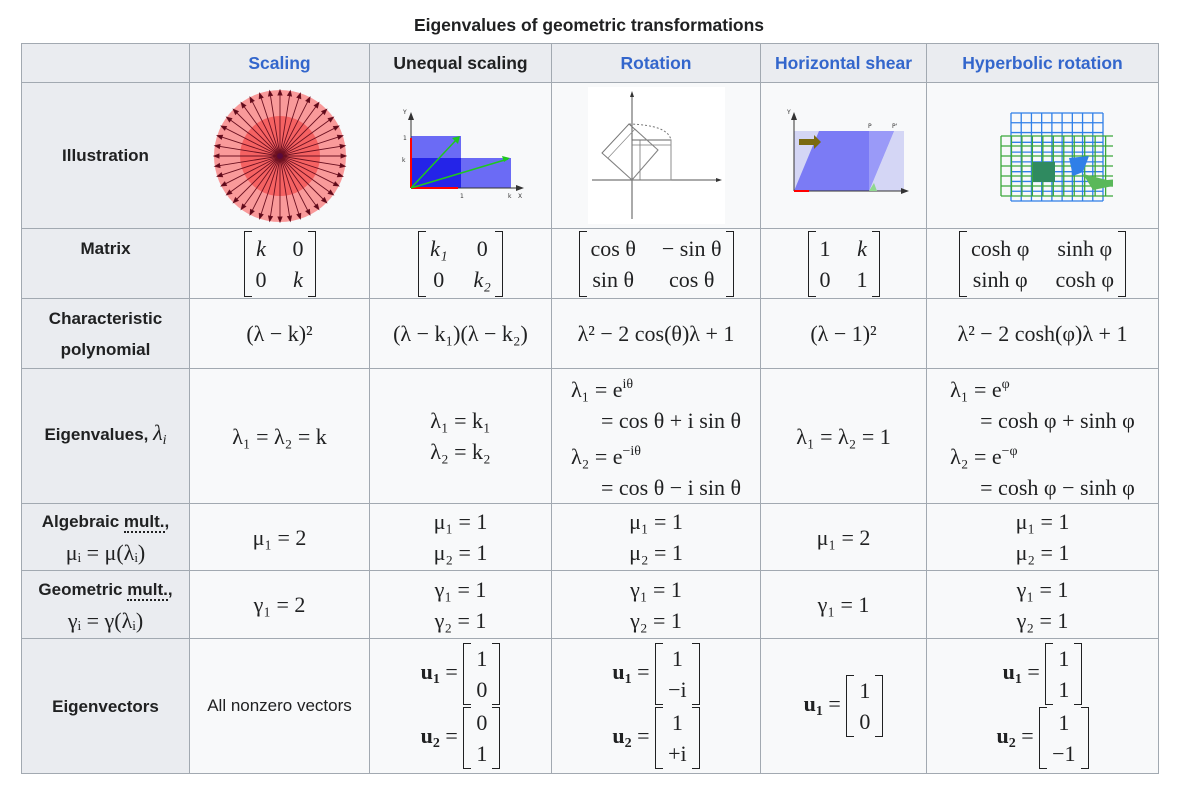 This screenshot has width=1185, height=789. What do you see at coordinates (105, 333) in the screenshot?
I see `row-header-char-poly: Characteristic polynomial` at bounding box center [105, 333].